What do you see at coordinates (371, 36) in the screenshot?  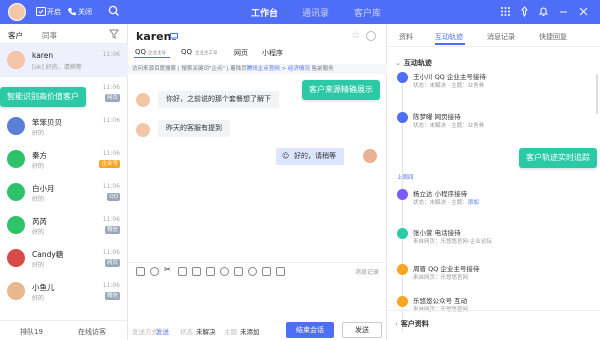 I see `settings-icon` at bounding box center [371, 36].